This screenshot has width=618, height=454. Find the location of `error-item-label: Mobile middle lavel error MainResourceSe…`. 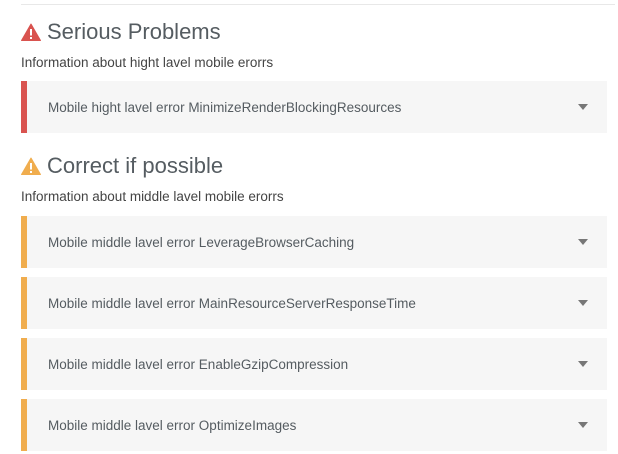

error-item-label: Mobile middle lavel error MainResourceSe… is located at coordinates (232, 303).